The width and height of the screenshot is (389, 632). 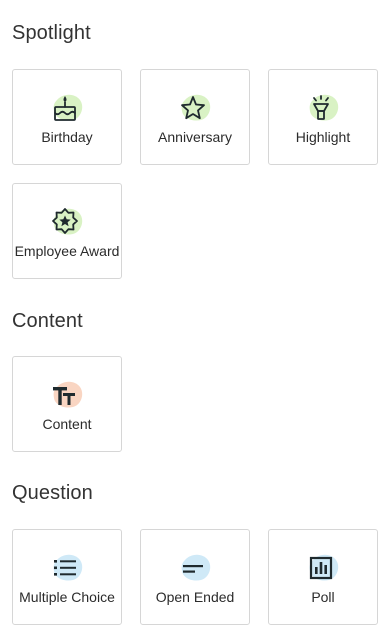 I want to click on tile-content: Content, so click(x=67, y=404).